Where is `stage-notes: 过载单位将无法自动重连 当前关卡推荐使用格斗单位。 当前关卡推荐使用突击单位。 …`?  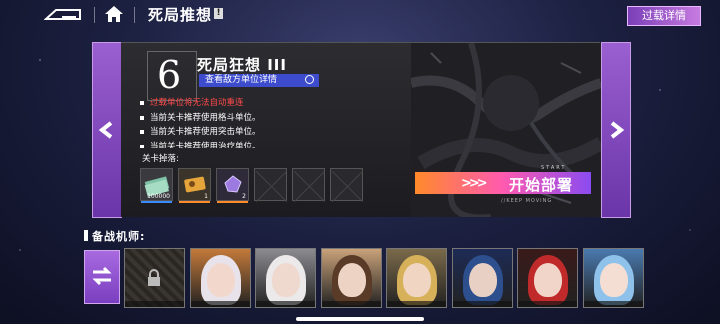
stage-notes: 过载单位将无法自动重连 当前关卡推荐使用格斗单位。 当前关卡推荐使用突击单位。 … is located at coordinates (200, 122).